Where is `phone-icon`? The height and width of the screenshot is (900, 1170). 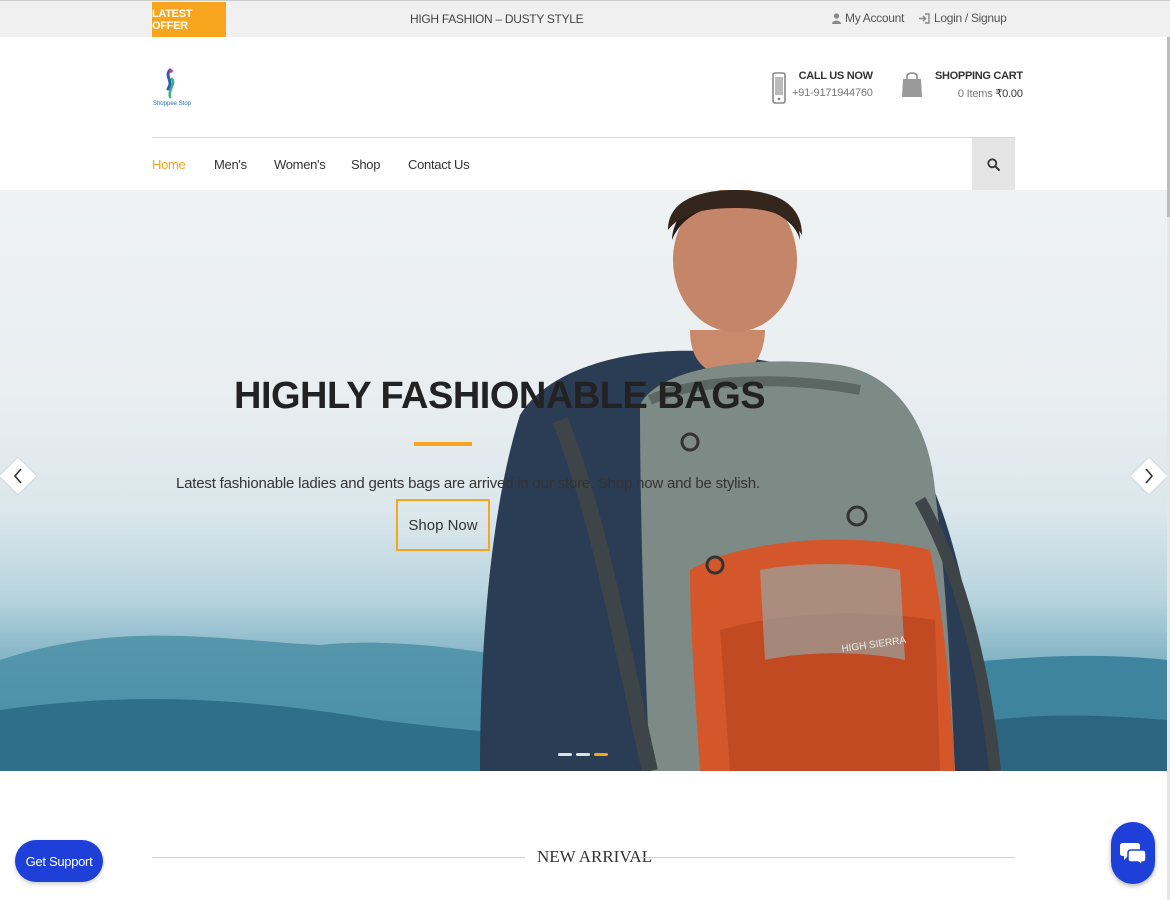
phone-icon is located at coordinates (779, 88).